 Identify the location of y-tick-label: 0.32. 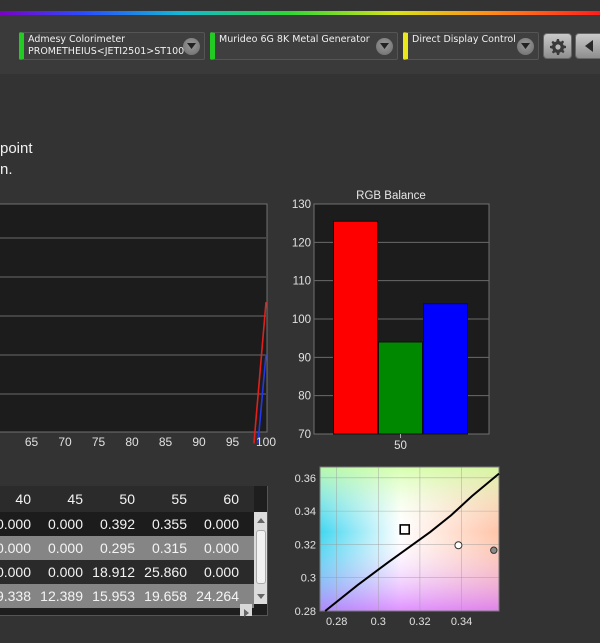
(305, 545).